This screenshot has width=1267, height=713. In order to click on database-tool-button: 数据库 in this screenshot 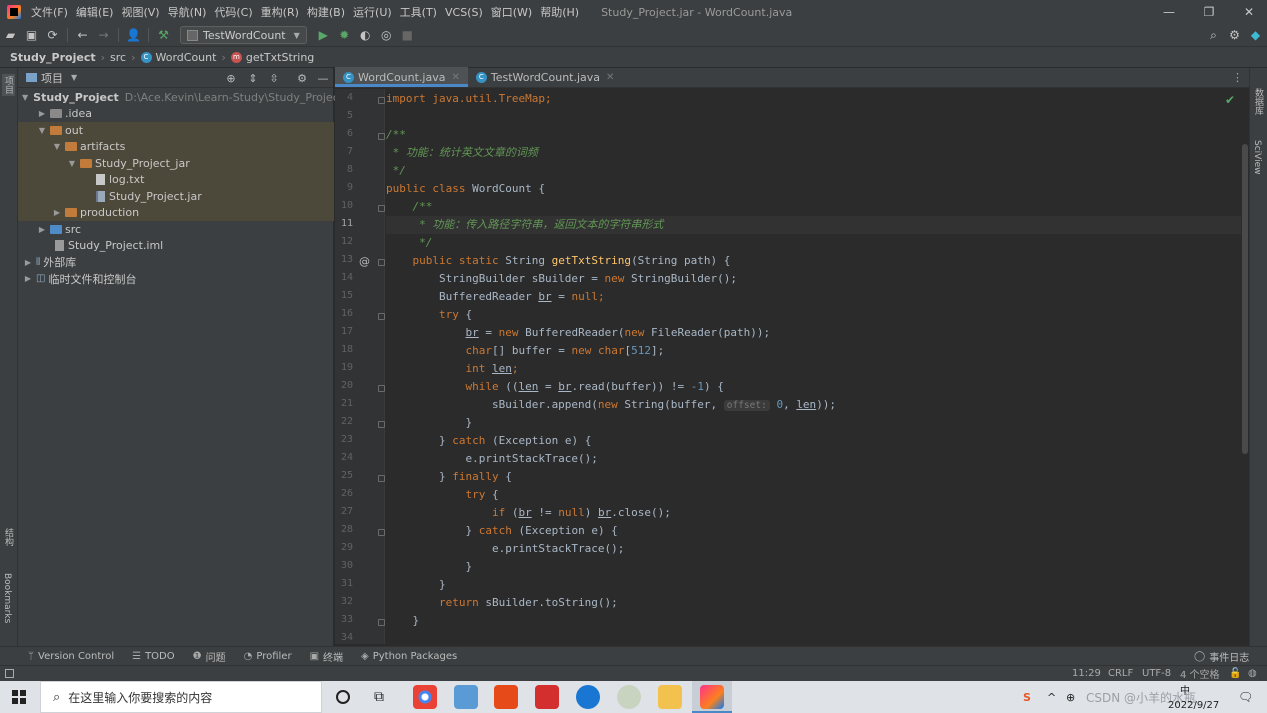, I will do `click(1258, 101)`.